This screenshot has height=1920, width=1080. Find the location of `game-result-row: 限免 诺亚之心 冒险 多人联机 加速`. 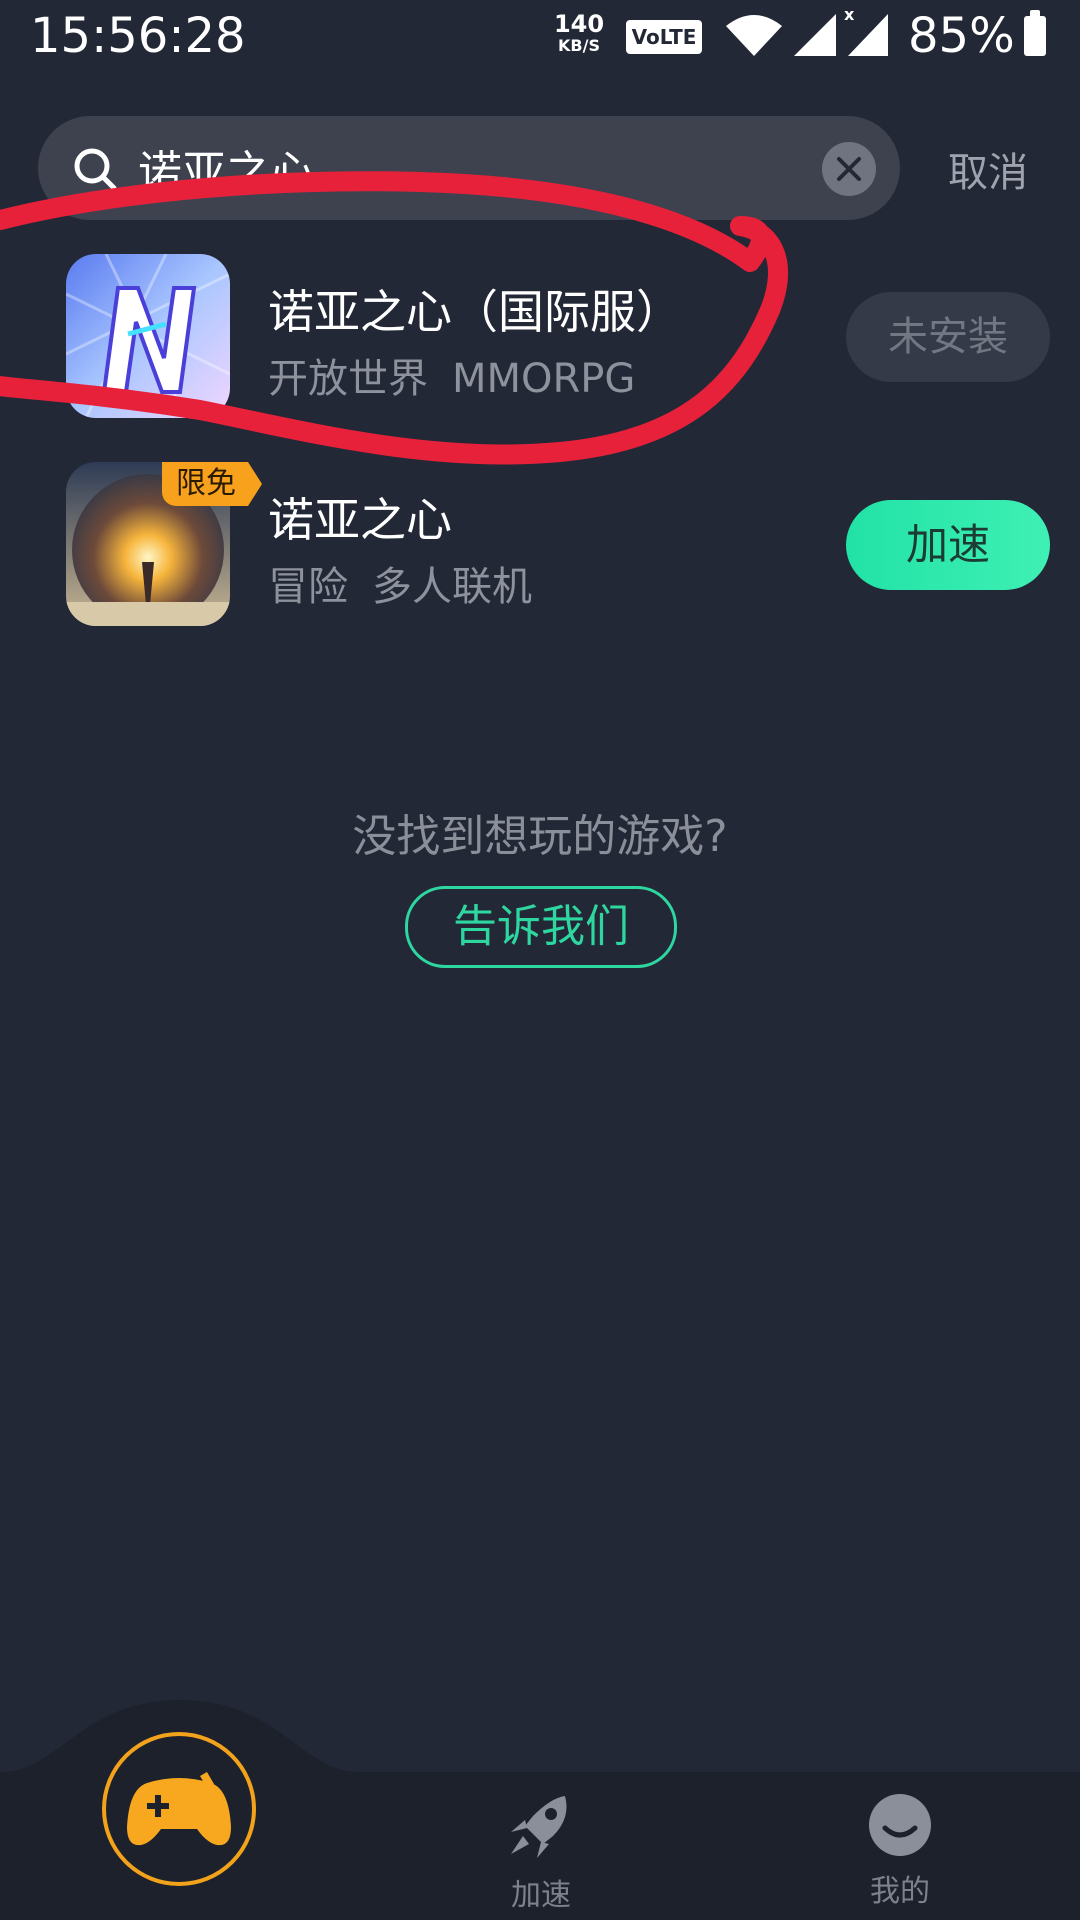

game-result-row: 限免 诺亚之心 冒险 多人联机 加速 is located at coordinates (540, 547).